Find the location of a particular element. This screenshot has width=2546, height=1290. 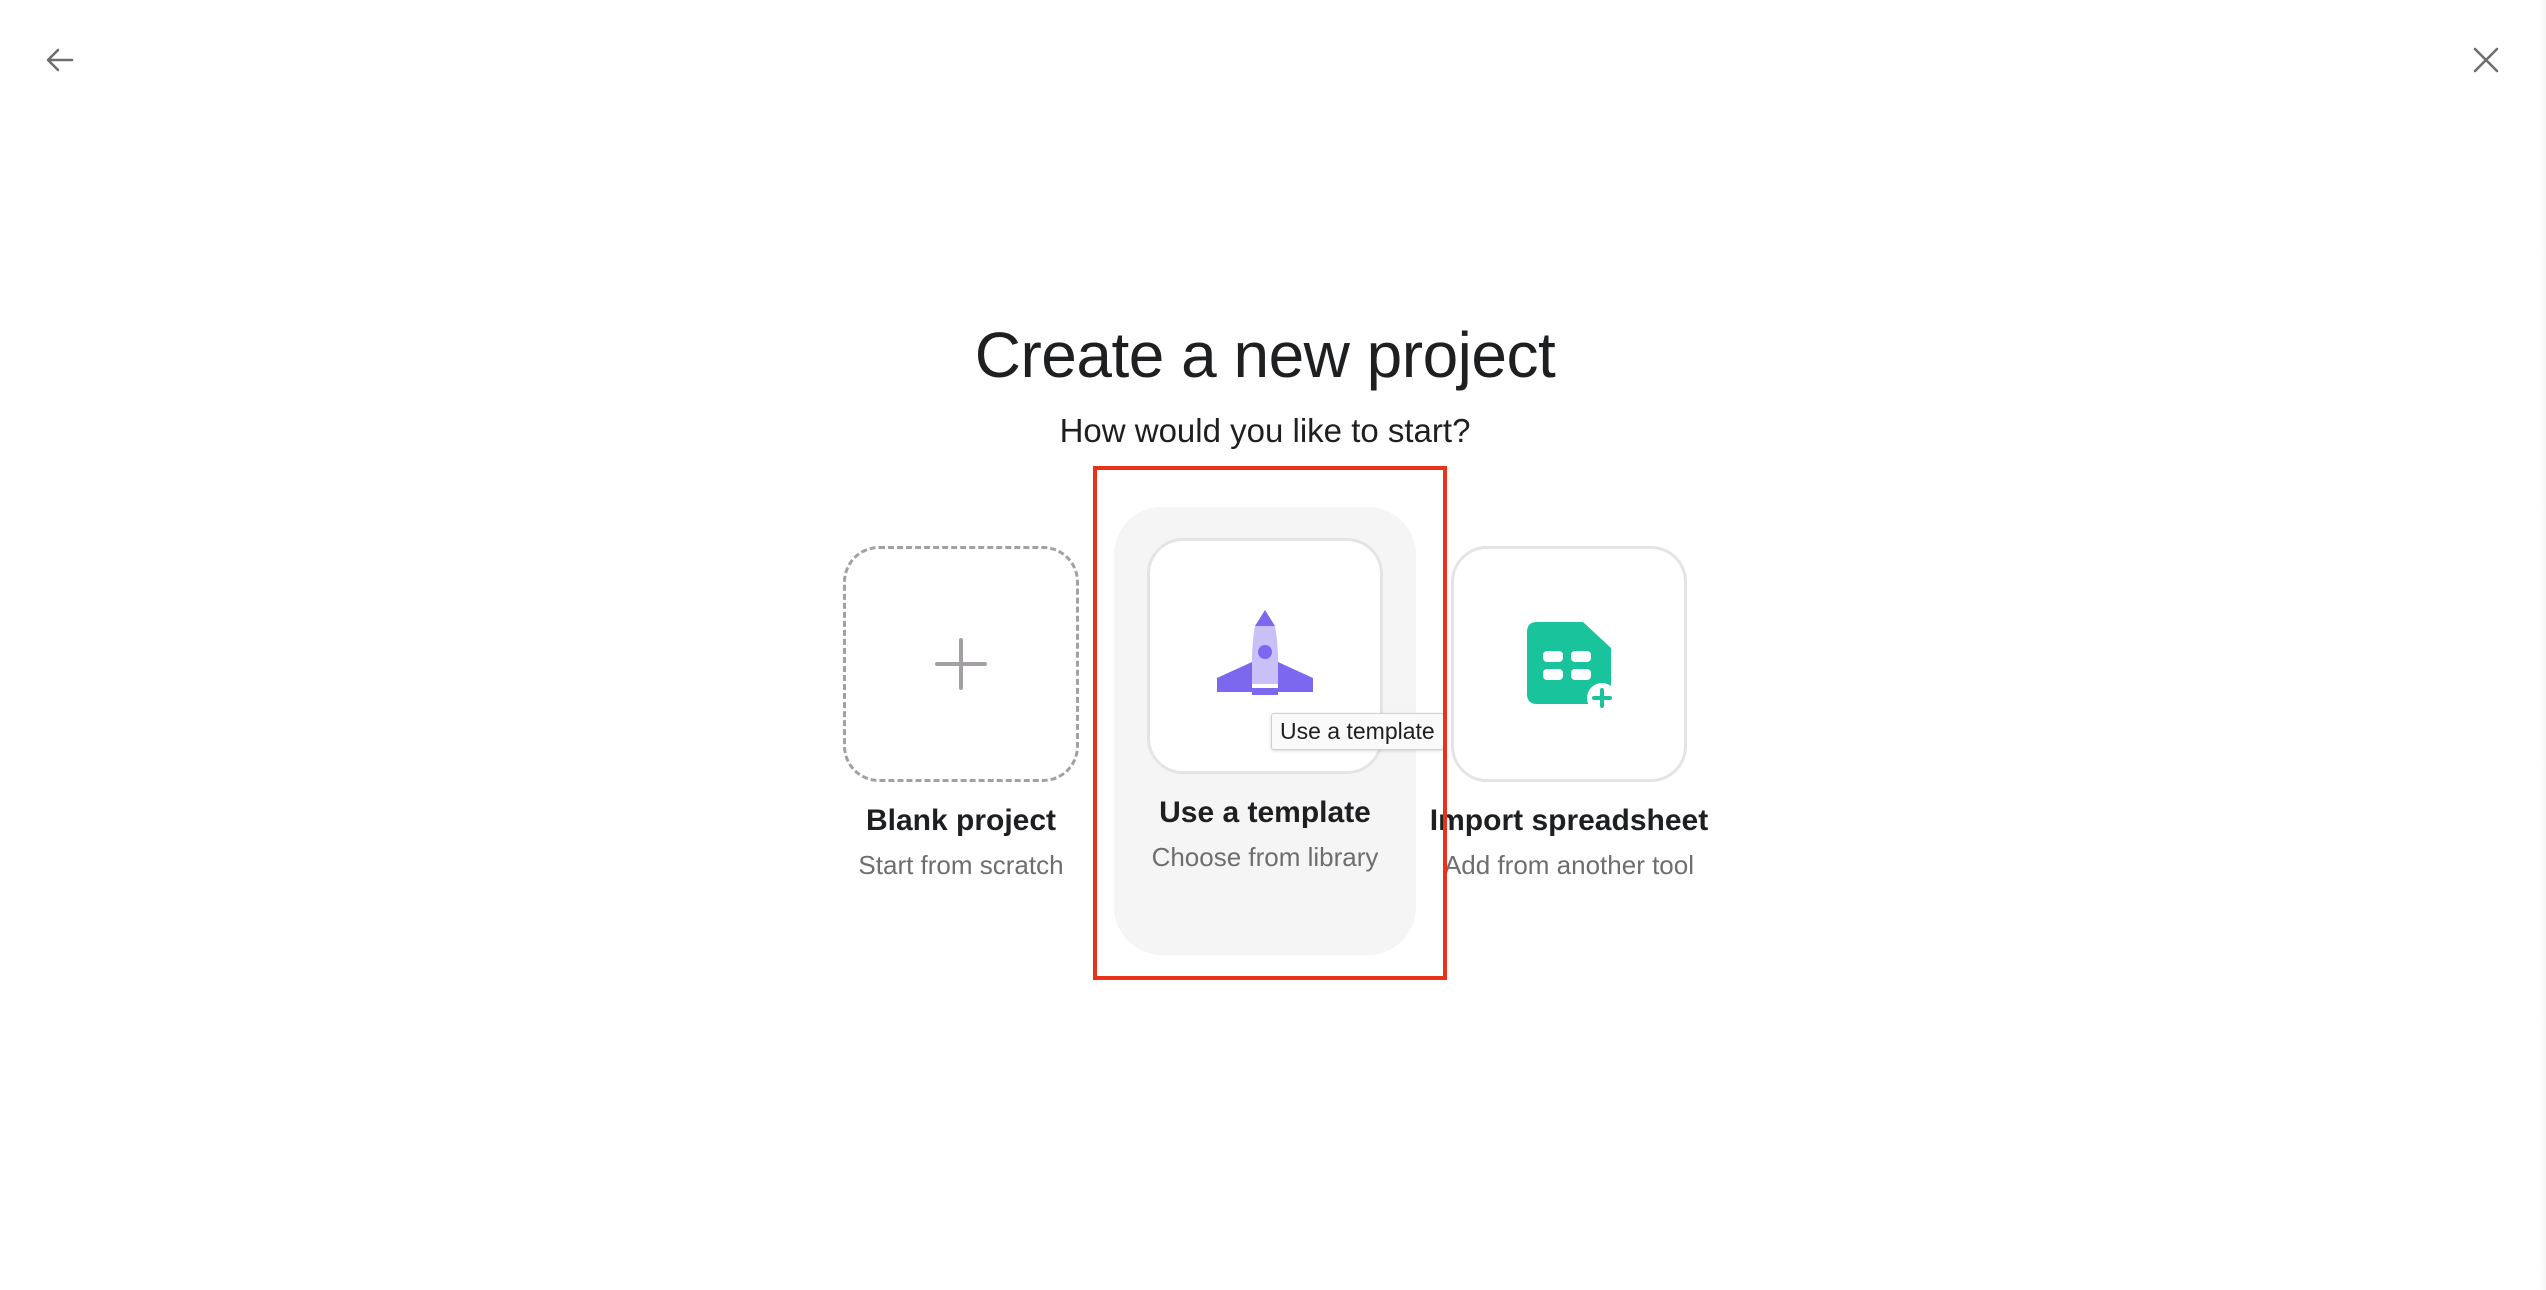

spreadsheet-import-icon is located at coordinates (1572, 667).